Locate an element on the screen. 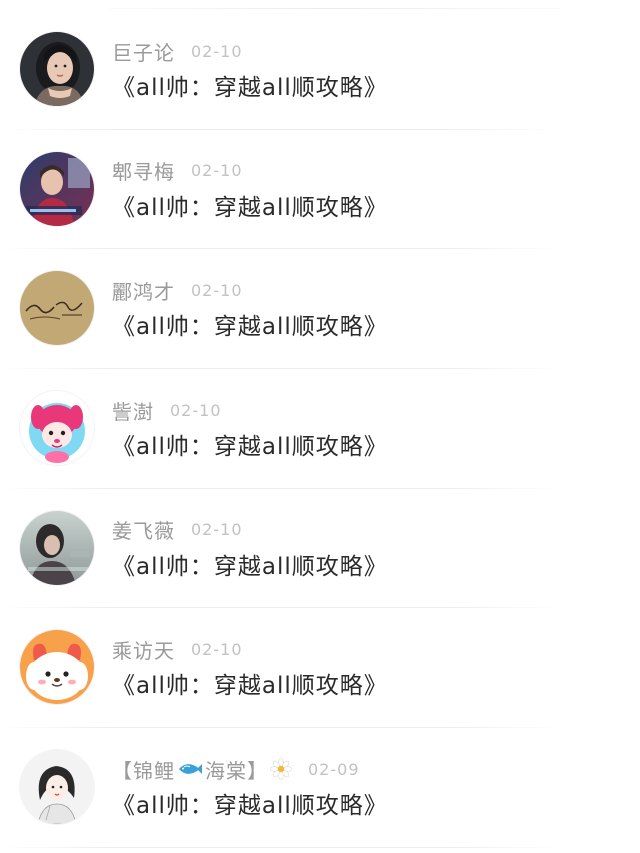  avatar-woman-portrait-icon is located at coordinates (57, 69).